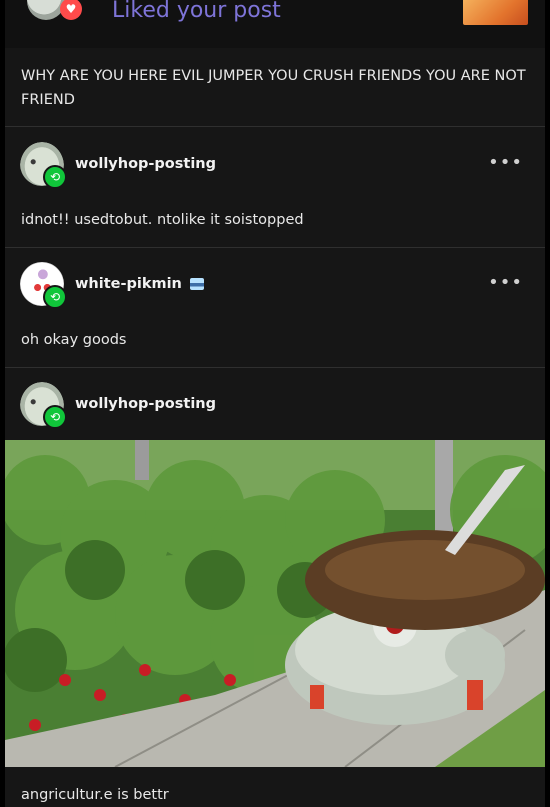  I want to click on username: white-pikmin, so click(128, 284).